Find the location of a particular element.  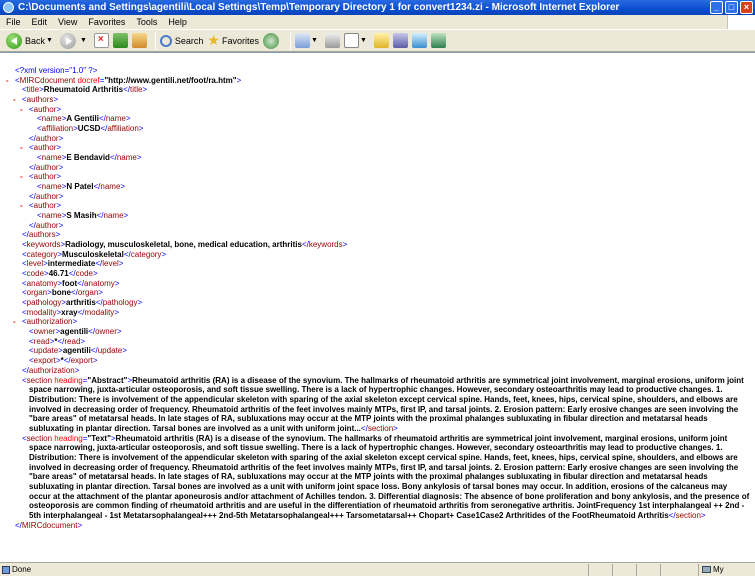

xml-author-name: <name>S Masih</name> is located at coordinates (83, 216).